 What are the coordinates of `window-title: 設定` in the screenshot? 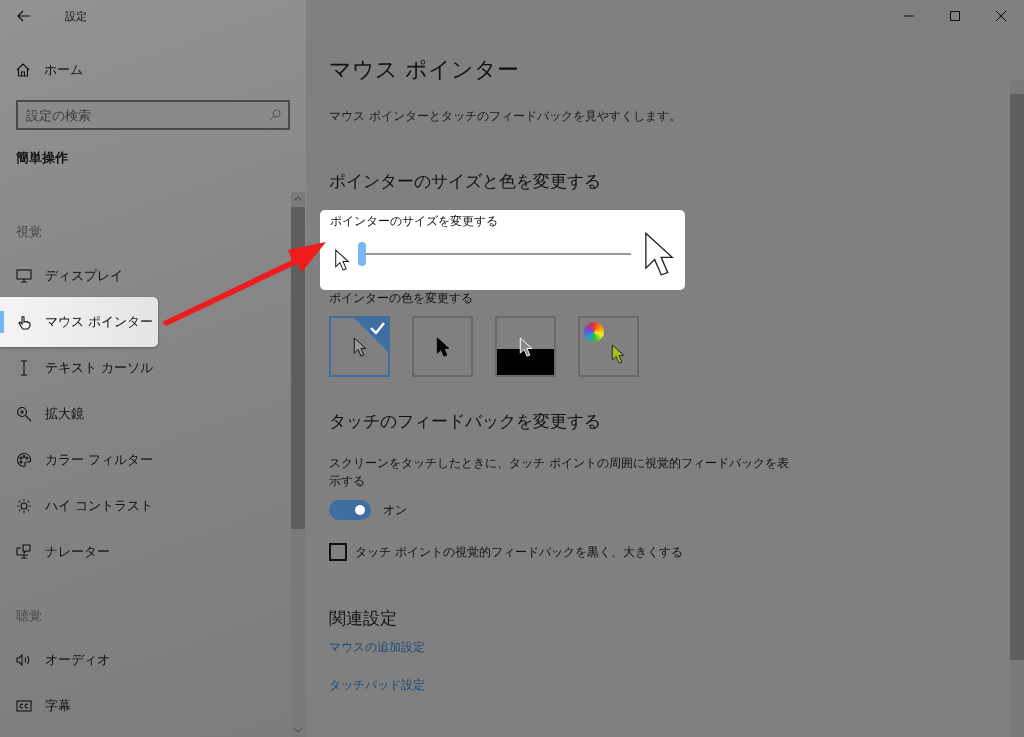 It's located at (76, 16).